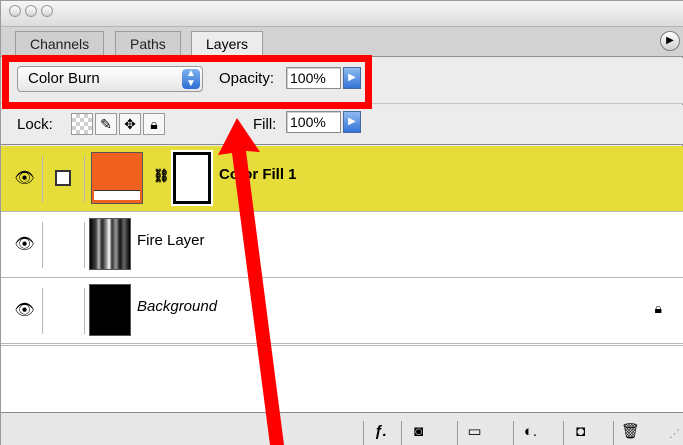  I want to click on fill-thumbnail, so click(117, 178).